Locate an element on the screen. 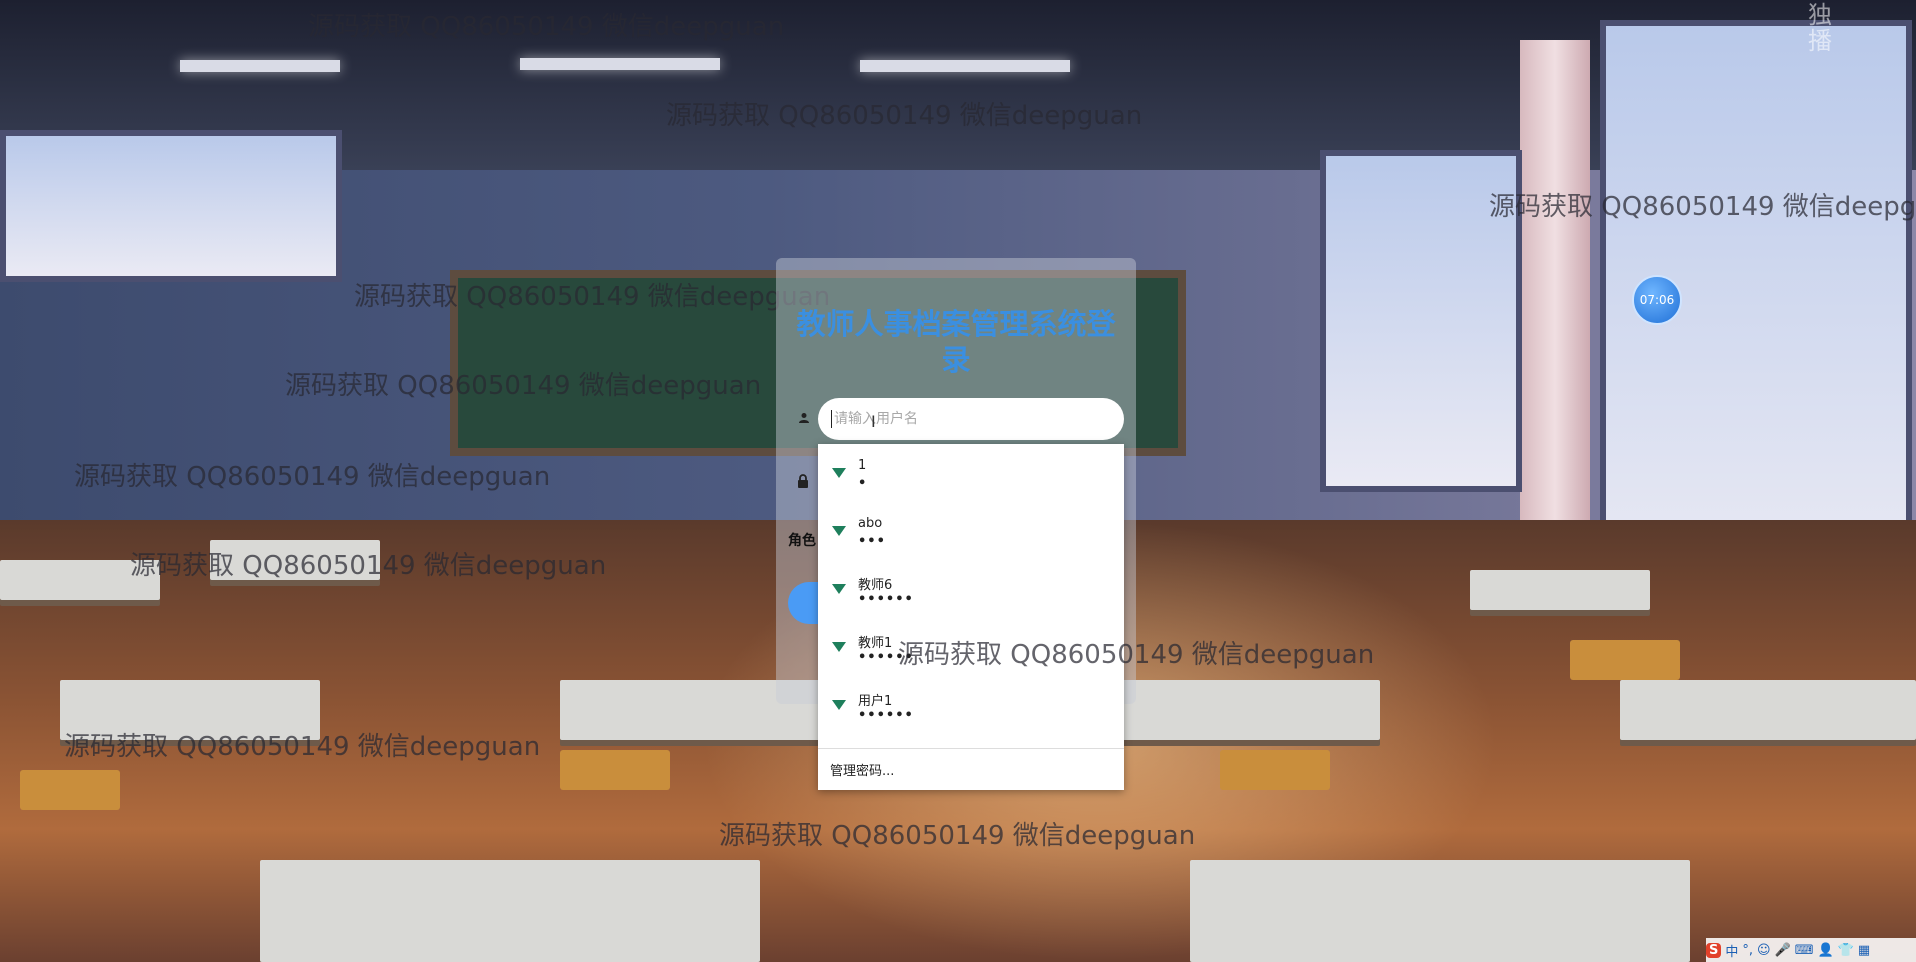 This screenshot has width=1916, height=962. autofill-password-mask: ••• is located at coordinates (872, 541).